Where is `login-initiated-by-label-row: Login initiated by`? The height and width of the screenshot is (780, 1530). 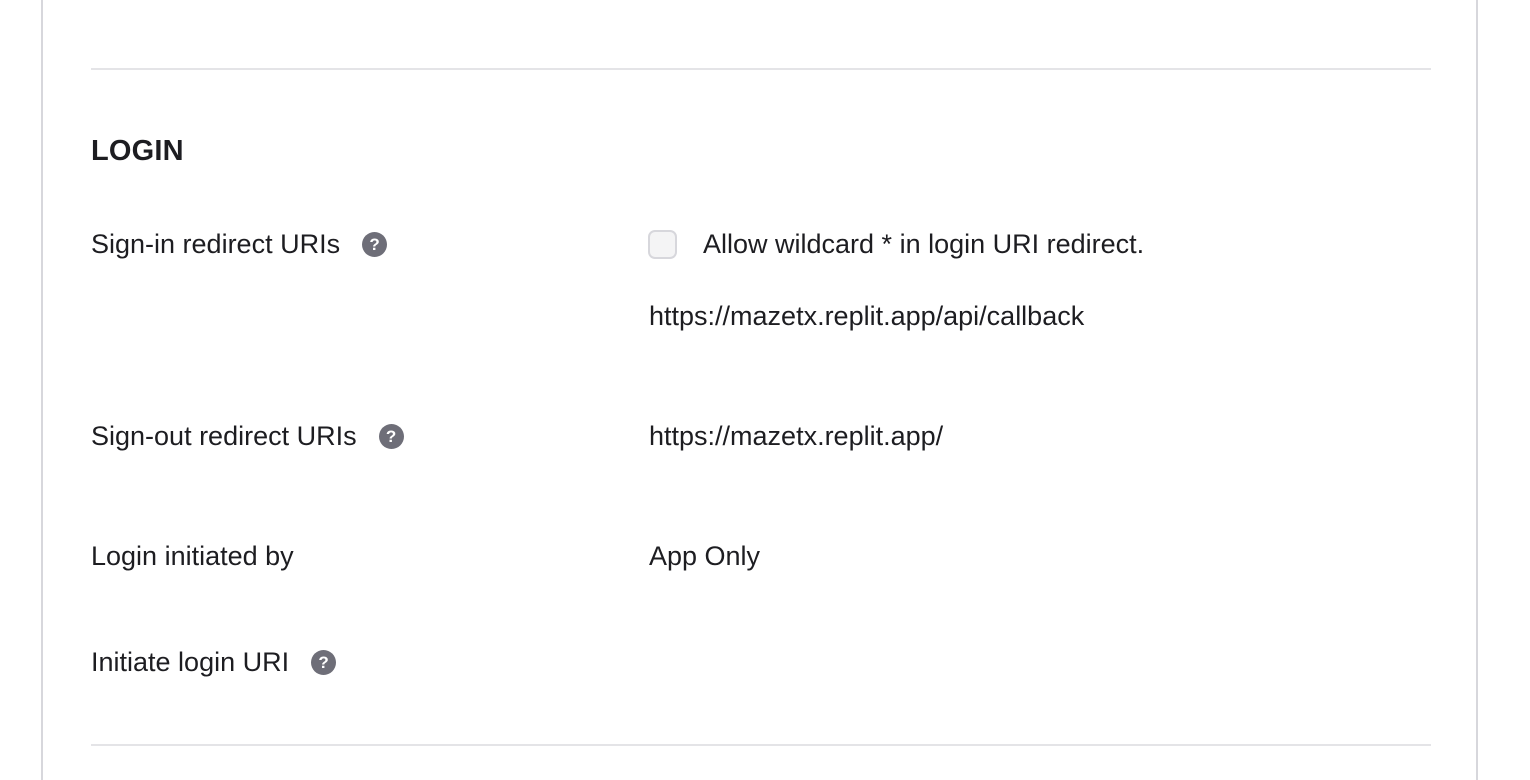
login-initiated-by-label-row: Login initiated by is located at coordinates (192, 556).